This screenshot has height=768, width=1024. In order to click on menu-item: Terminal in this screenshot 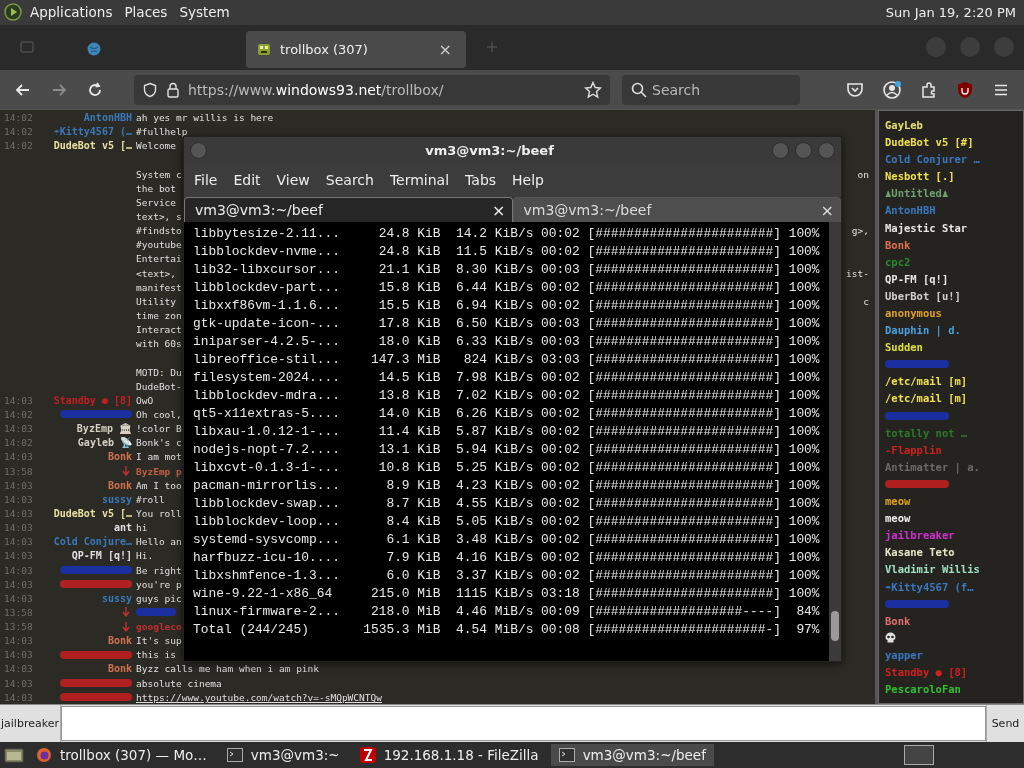, I will do `click(419, 180)`.